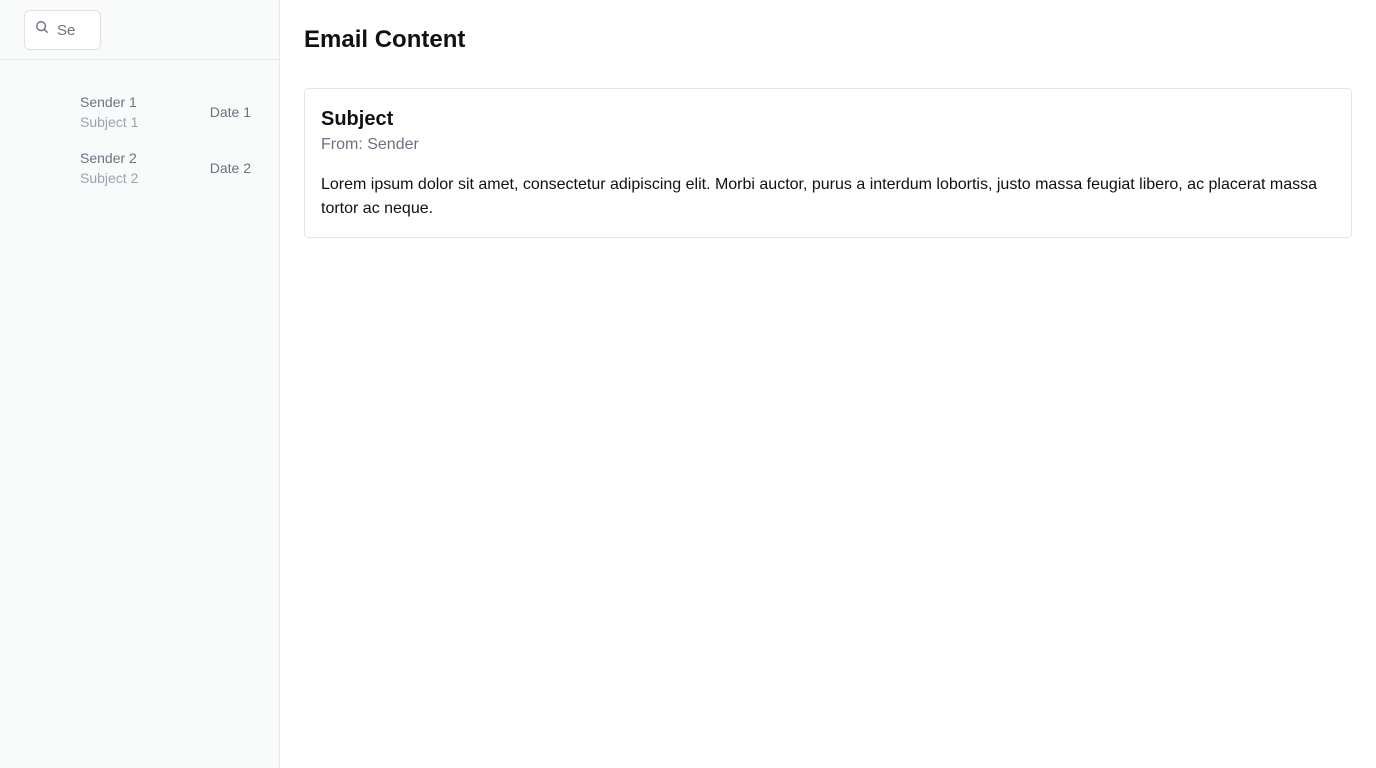 This screenshot has height=768, width=1376. What do you see at coordinates (230, 112) in the screenshot?
I see `list-item-date: Date 1` at bounding box center [230, 112].